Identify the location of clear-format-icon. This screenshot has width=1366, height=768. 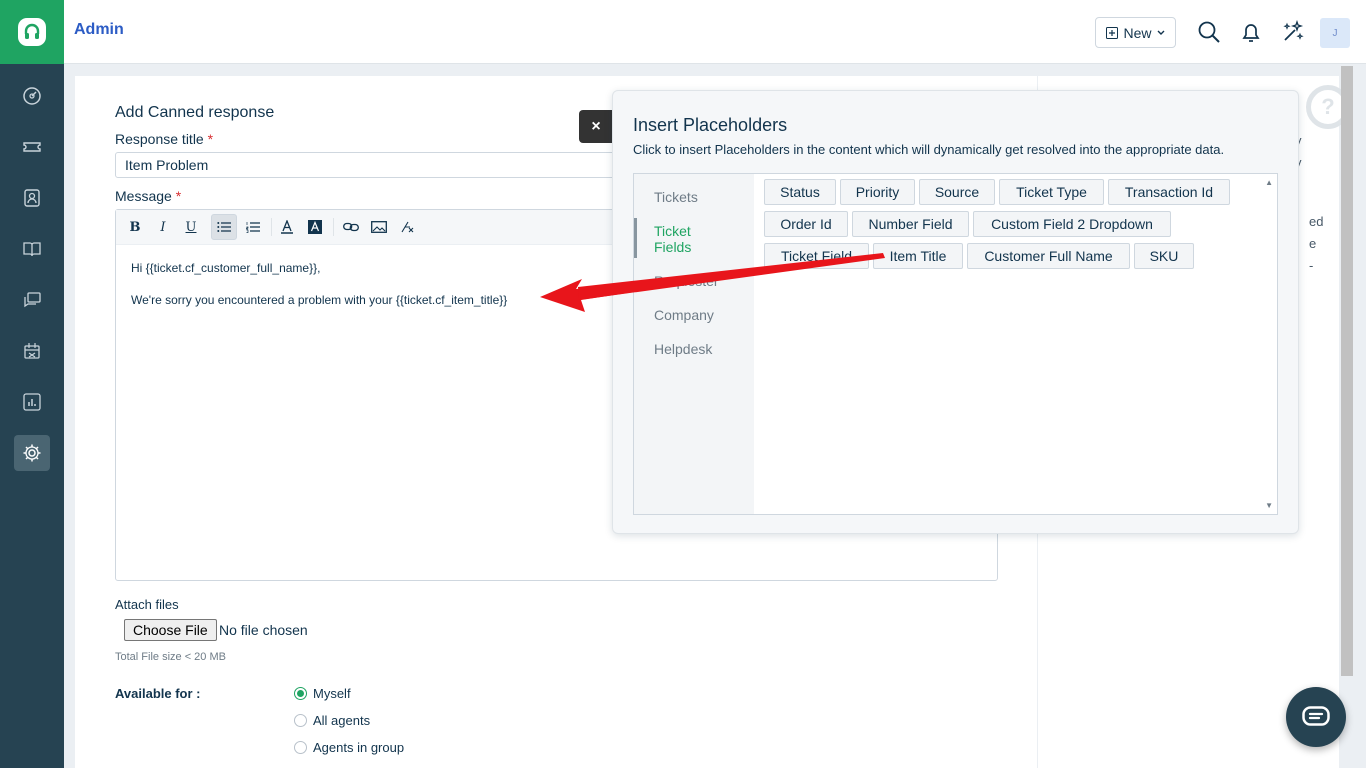
(407, 227).